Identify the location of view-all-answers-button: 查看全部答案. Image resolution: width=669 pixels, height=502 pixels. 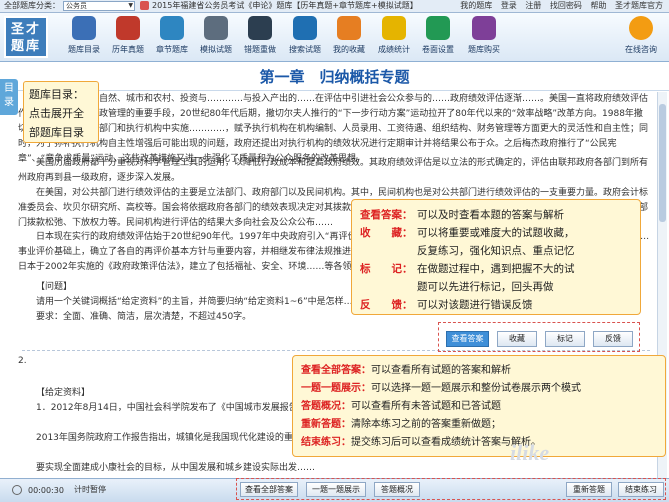
(269, 489).